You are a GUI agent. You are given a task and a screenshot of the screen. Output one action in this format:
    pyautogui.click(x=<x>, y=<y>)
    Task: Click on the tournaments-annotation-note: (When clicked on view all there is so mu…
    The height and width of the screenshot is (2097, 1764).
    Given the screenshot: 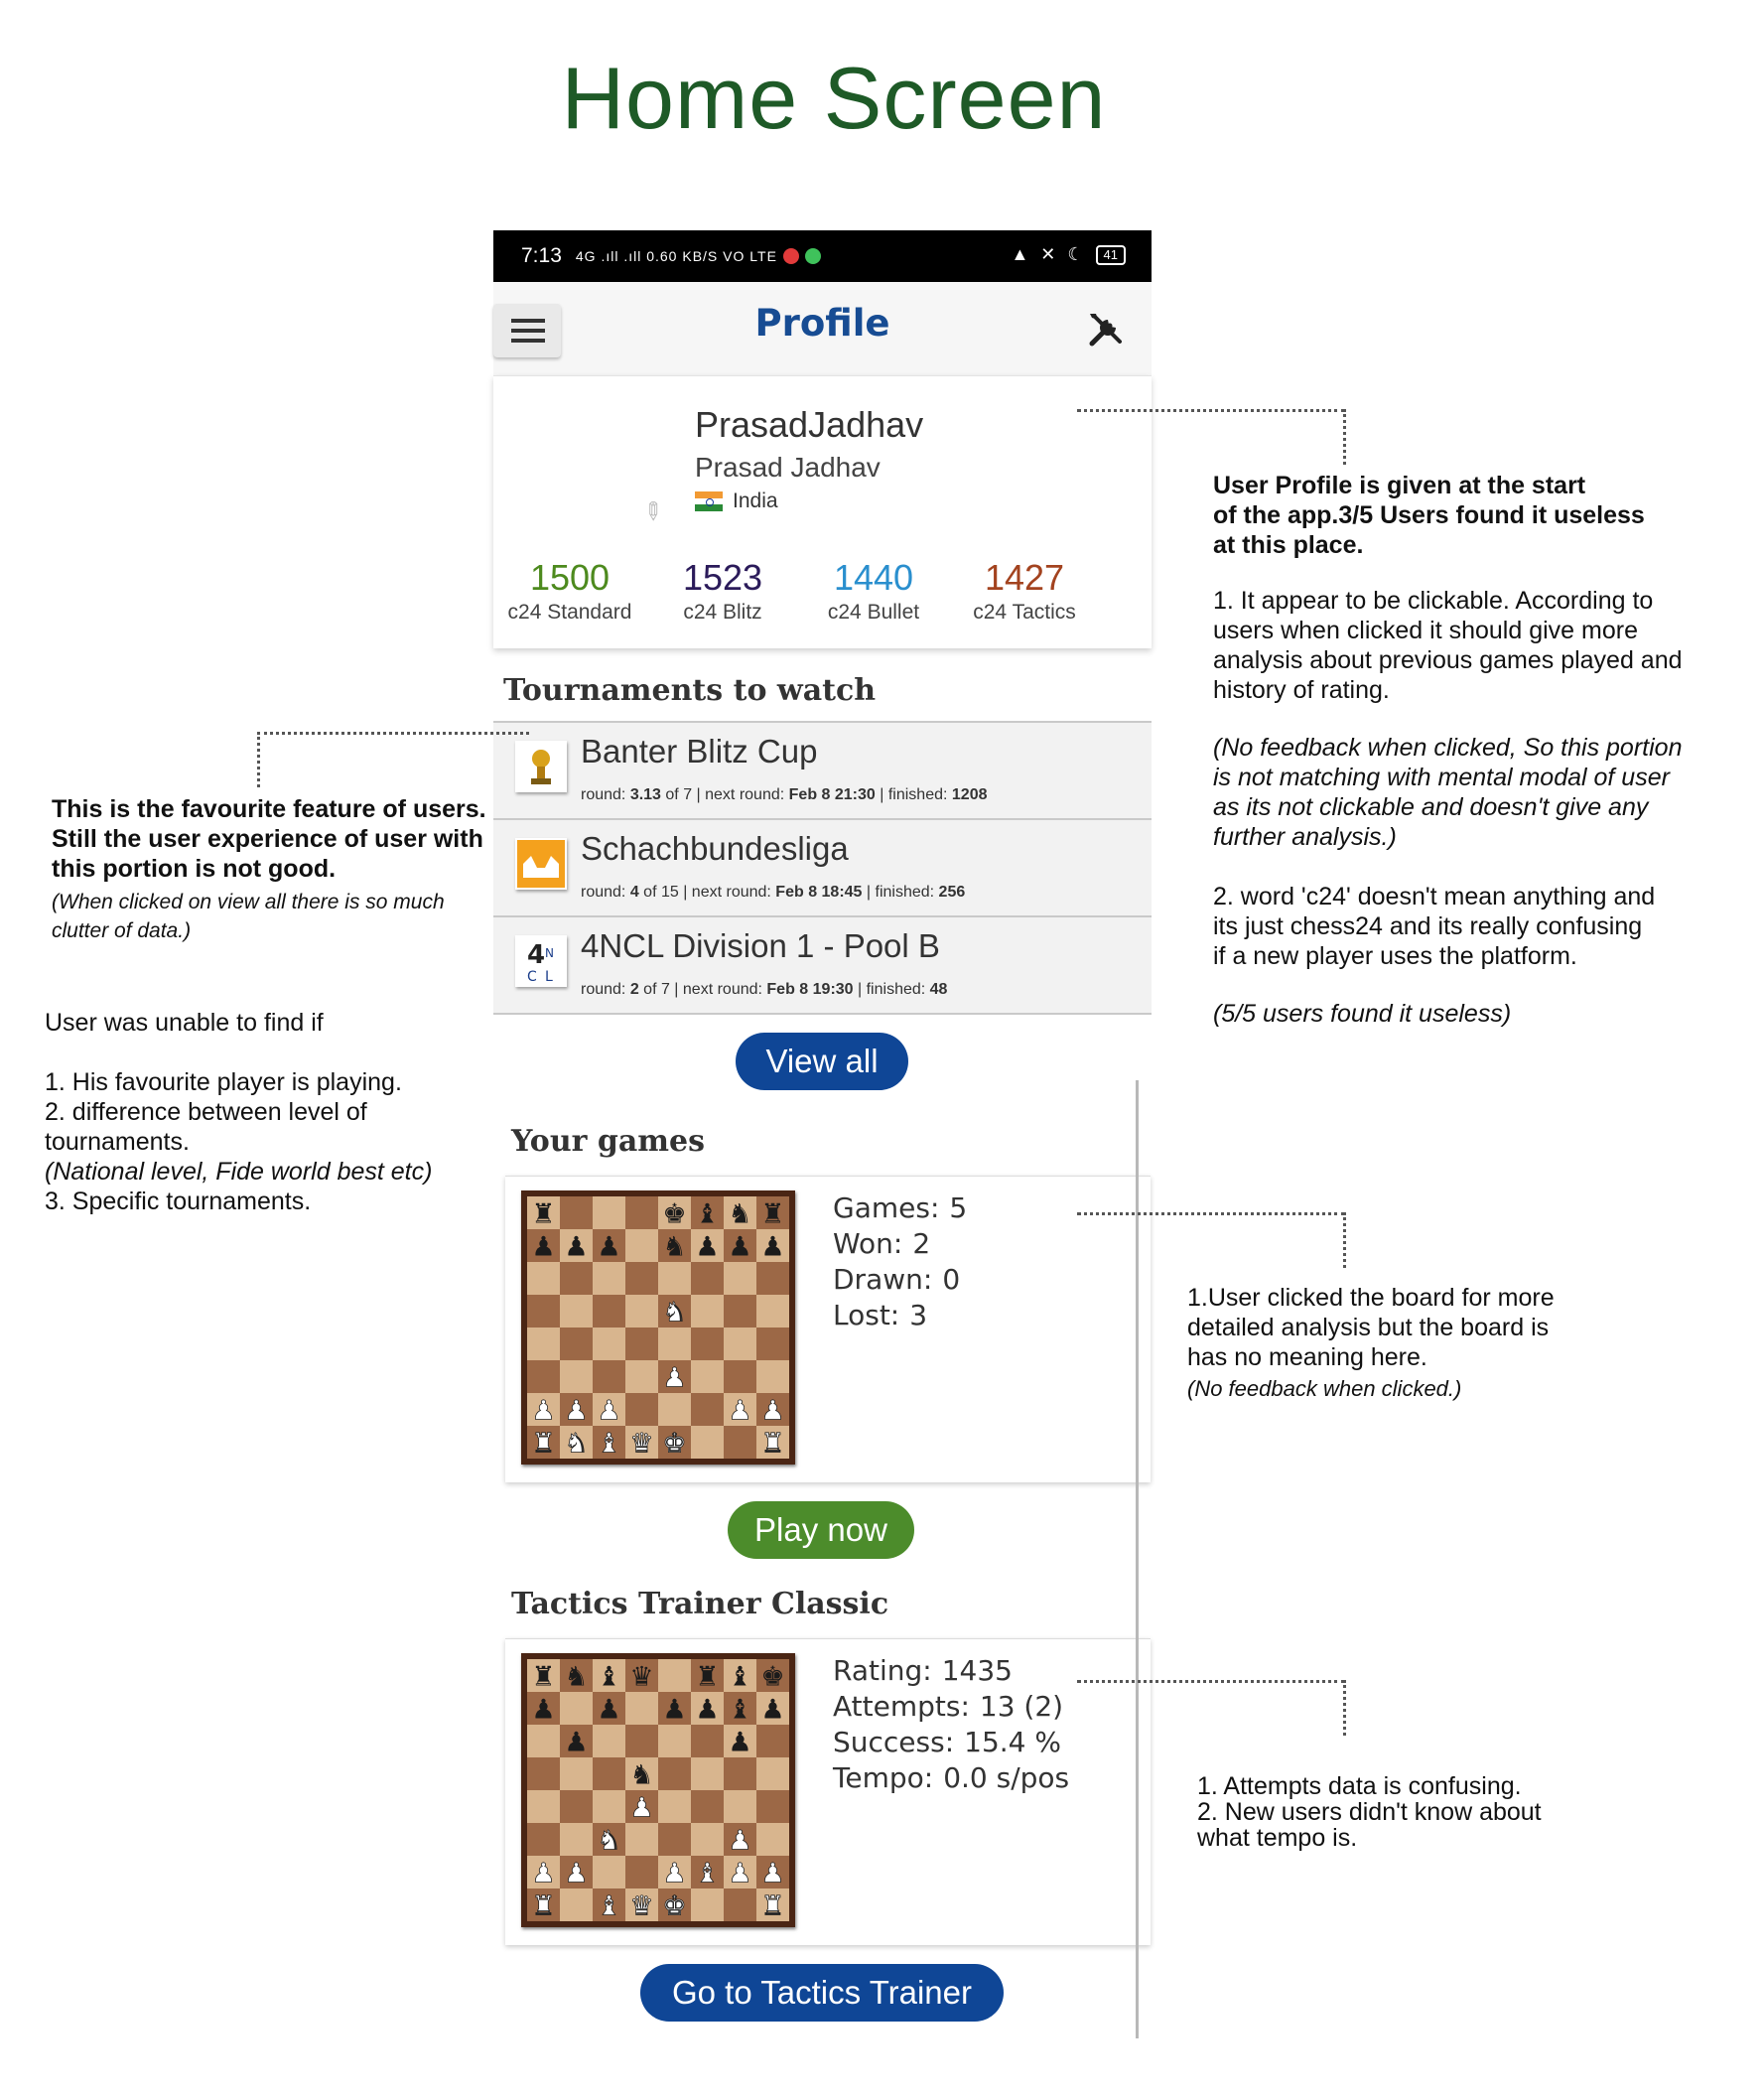 What is the action you would take?
    pyautogui.click(x=249, y=916)
    